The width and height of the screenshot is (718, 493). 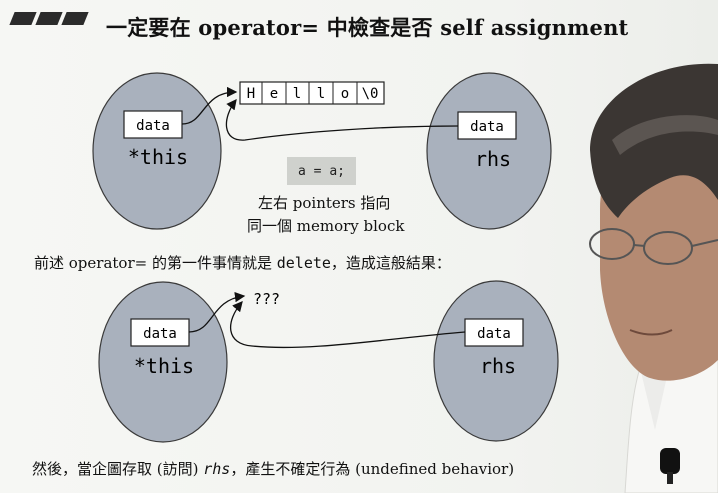 What do you see at coordinates (266, 299) in the screenshot?
I see `unknown-target-label: ???` at bounding box center [266, 299].